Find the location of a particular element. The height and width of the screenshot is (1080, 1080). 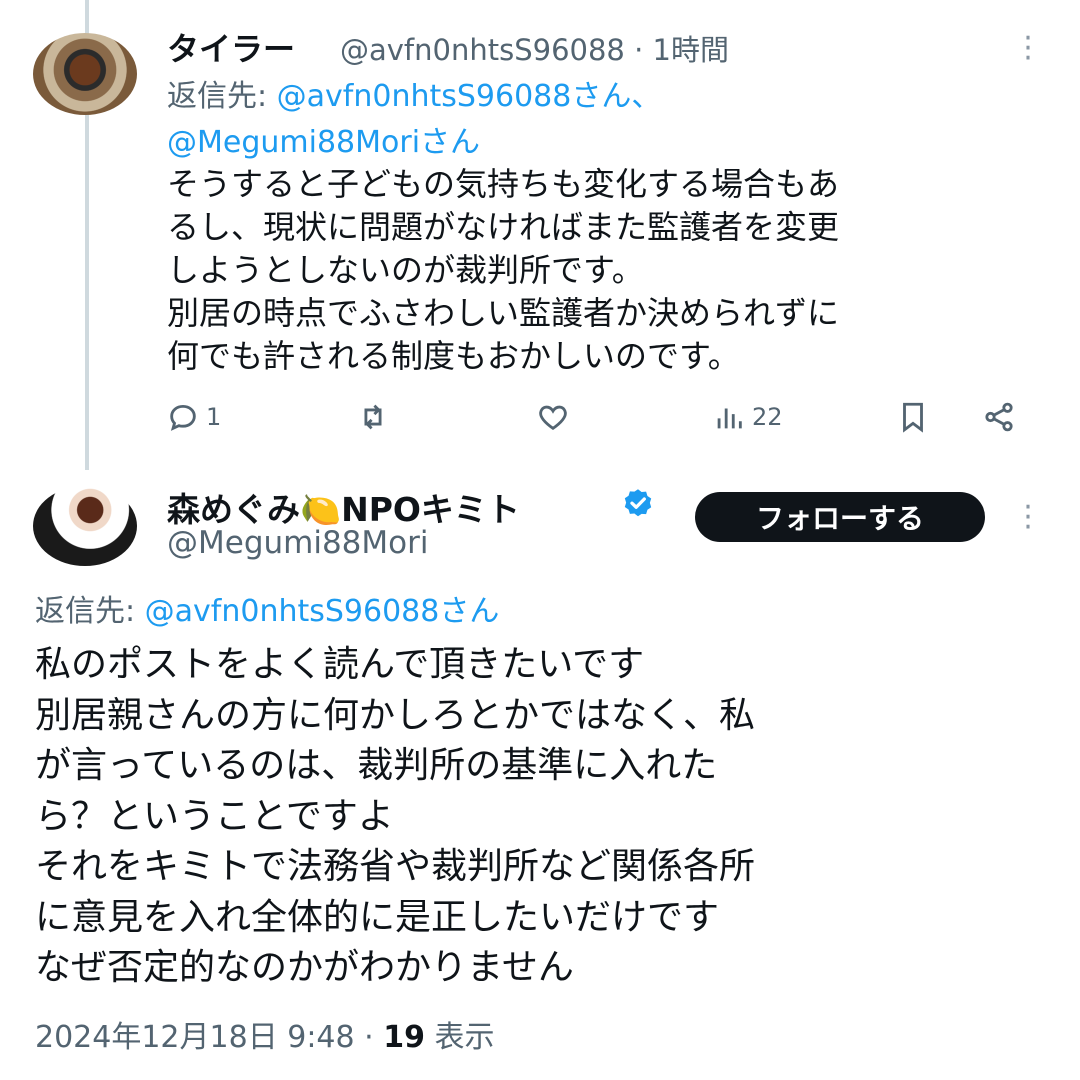

tweet2-body-line: なぜ否定的なのかがわかりません is located at coordinates (304, 967).